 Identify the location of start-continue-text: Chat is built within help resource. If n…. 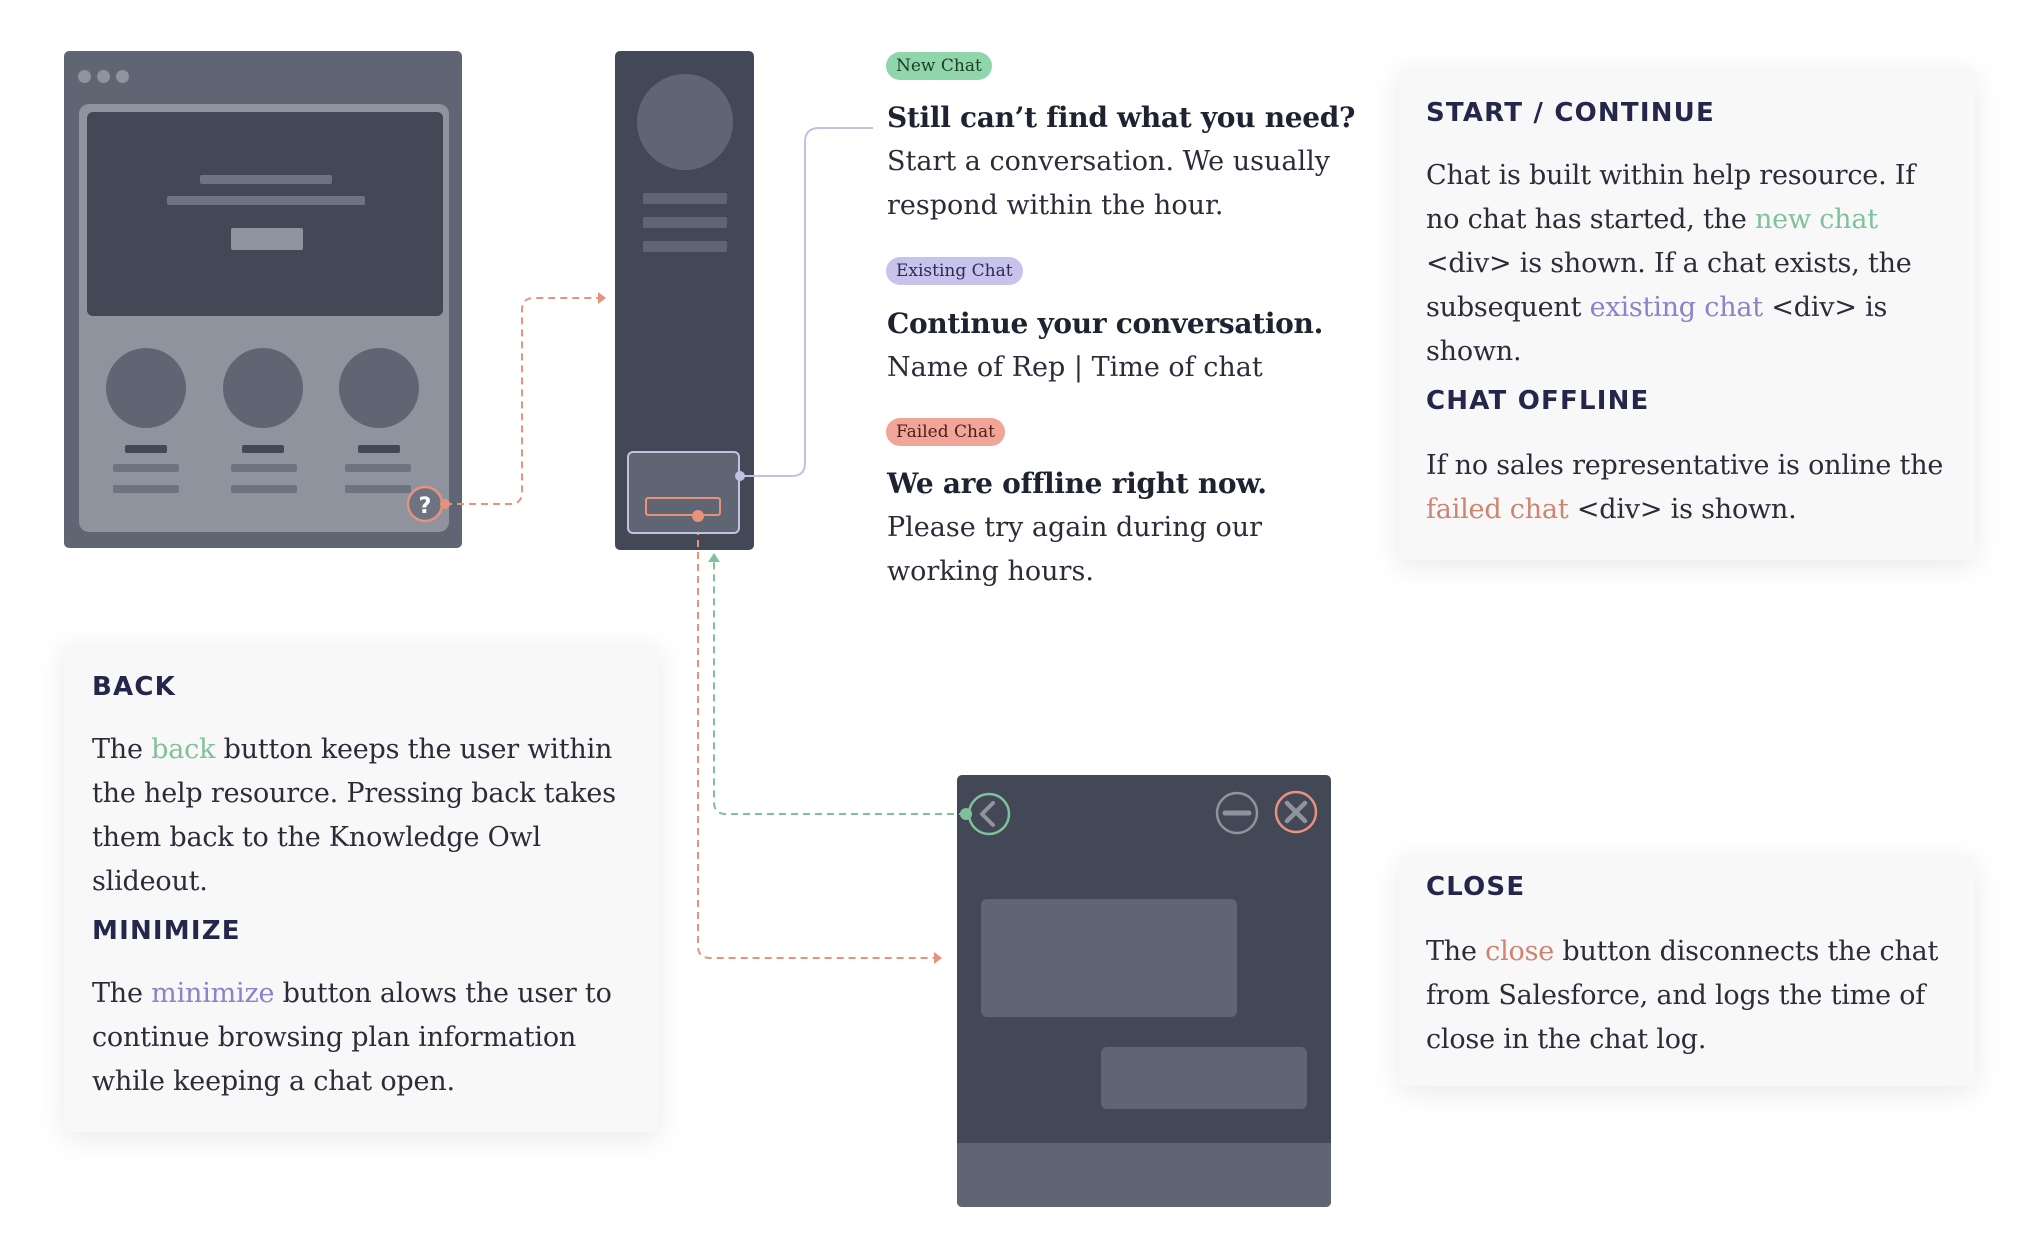
(1671, 263).